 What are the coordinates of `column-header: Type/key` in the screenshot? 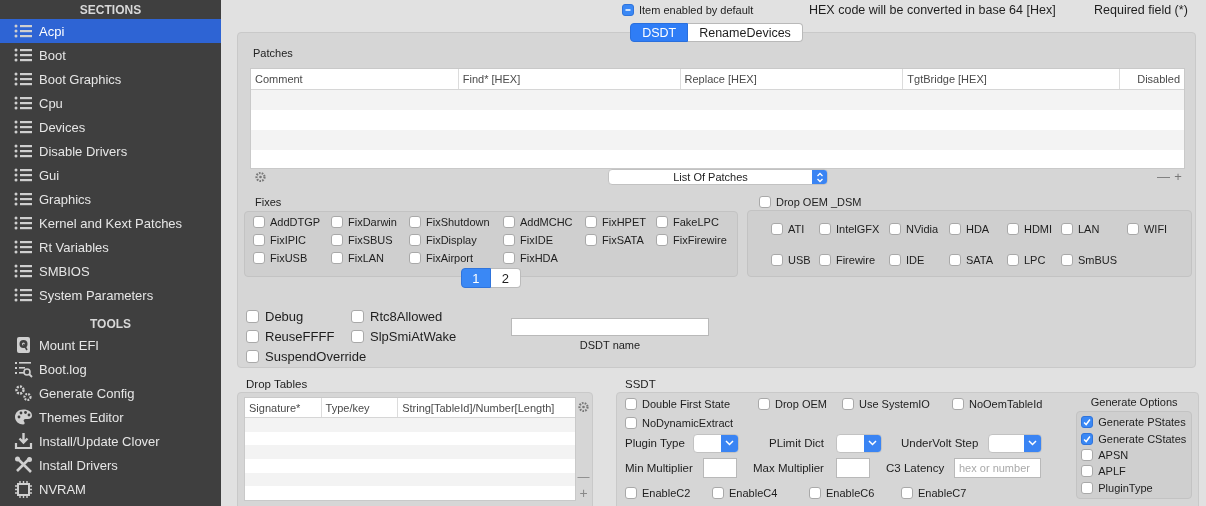 It's located at (360, 407).